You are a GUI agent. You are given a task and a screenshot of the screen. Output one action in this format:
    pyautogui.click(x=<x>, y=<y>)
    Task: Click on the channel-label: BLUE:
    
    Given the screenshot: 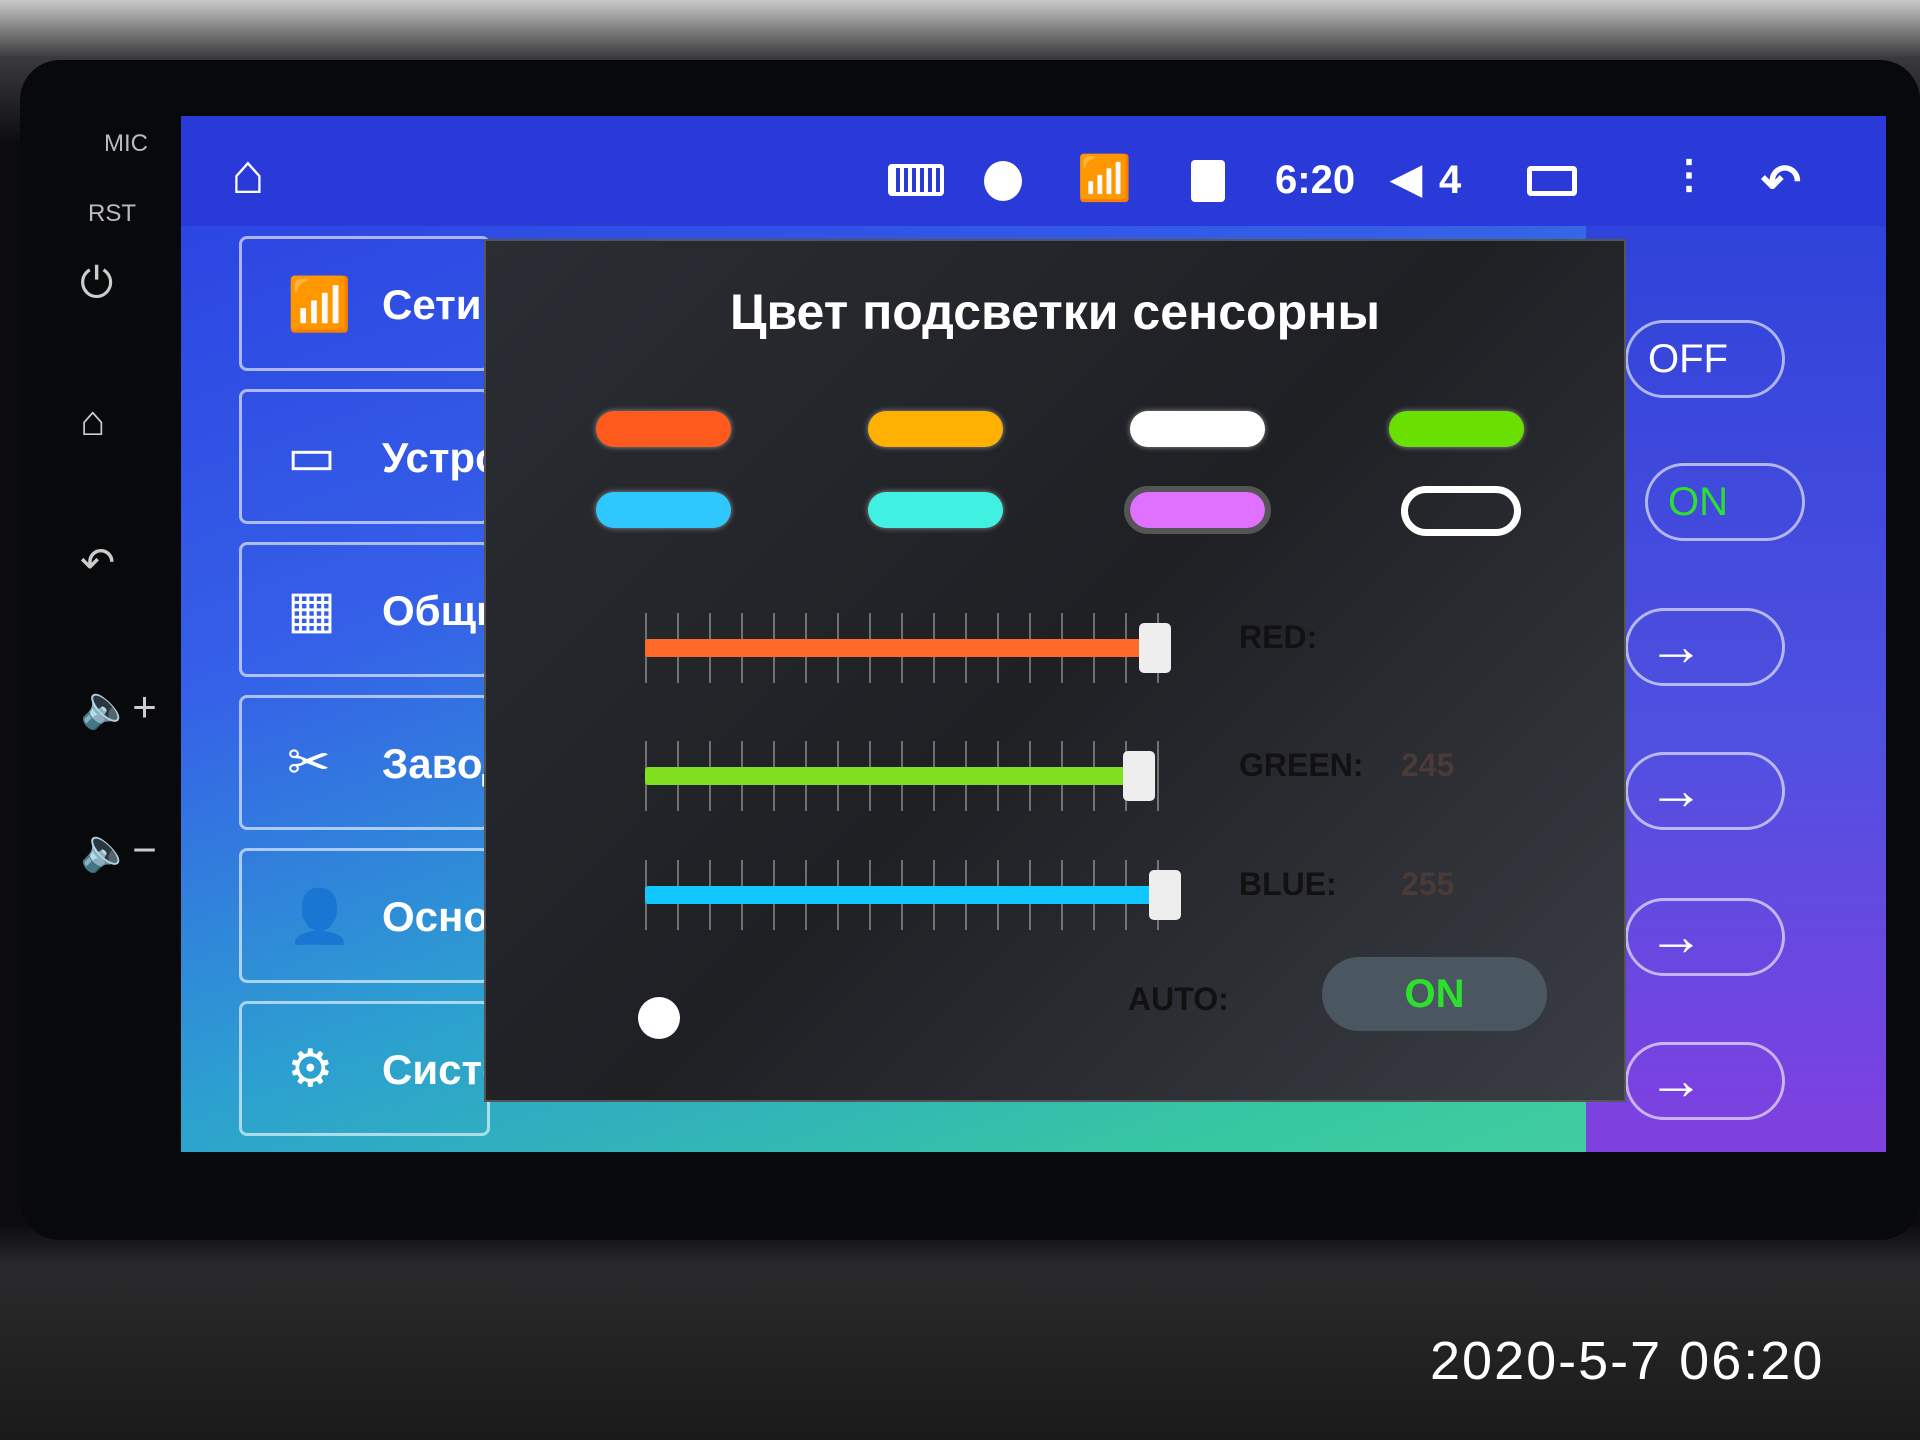 What is the action you would take?
    pyautogui.click(x=1288, y=884)
    